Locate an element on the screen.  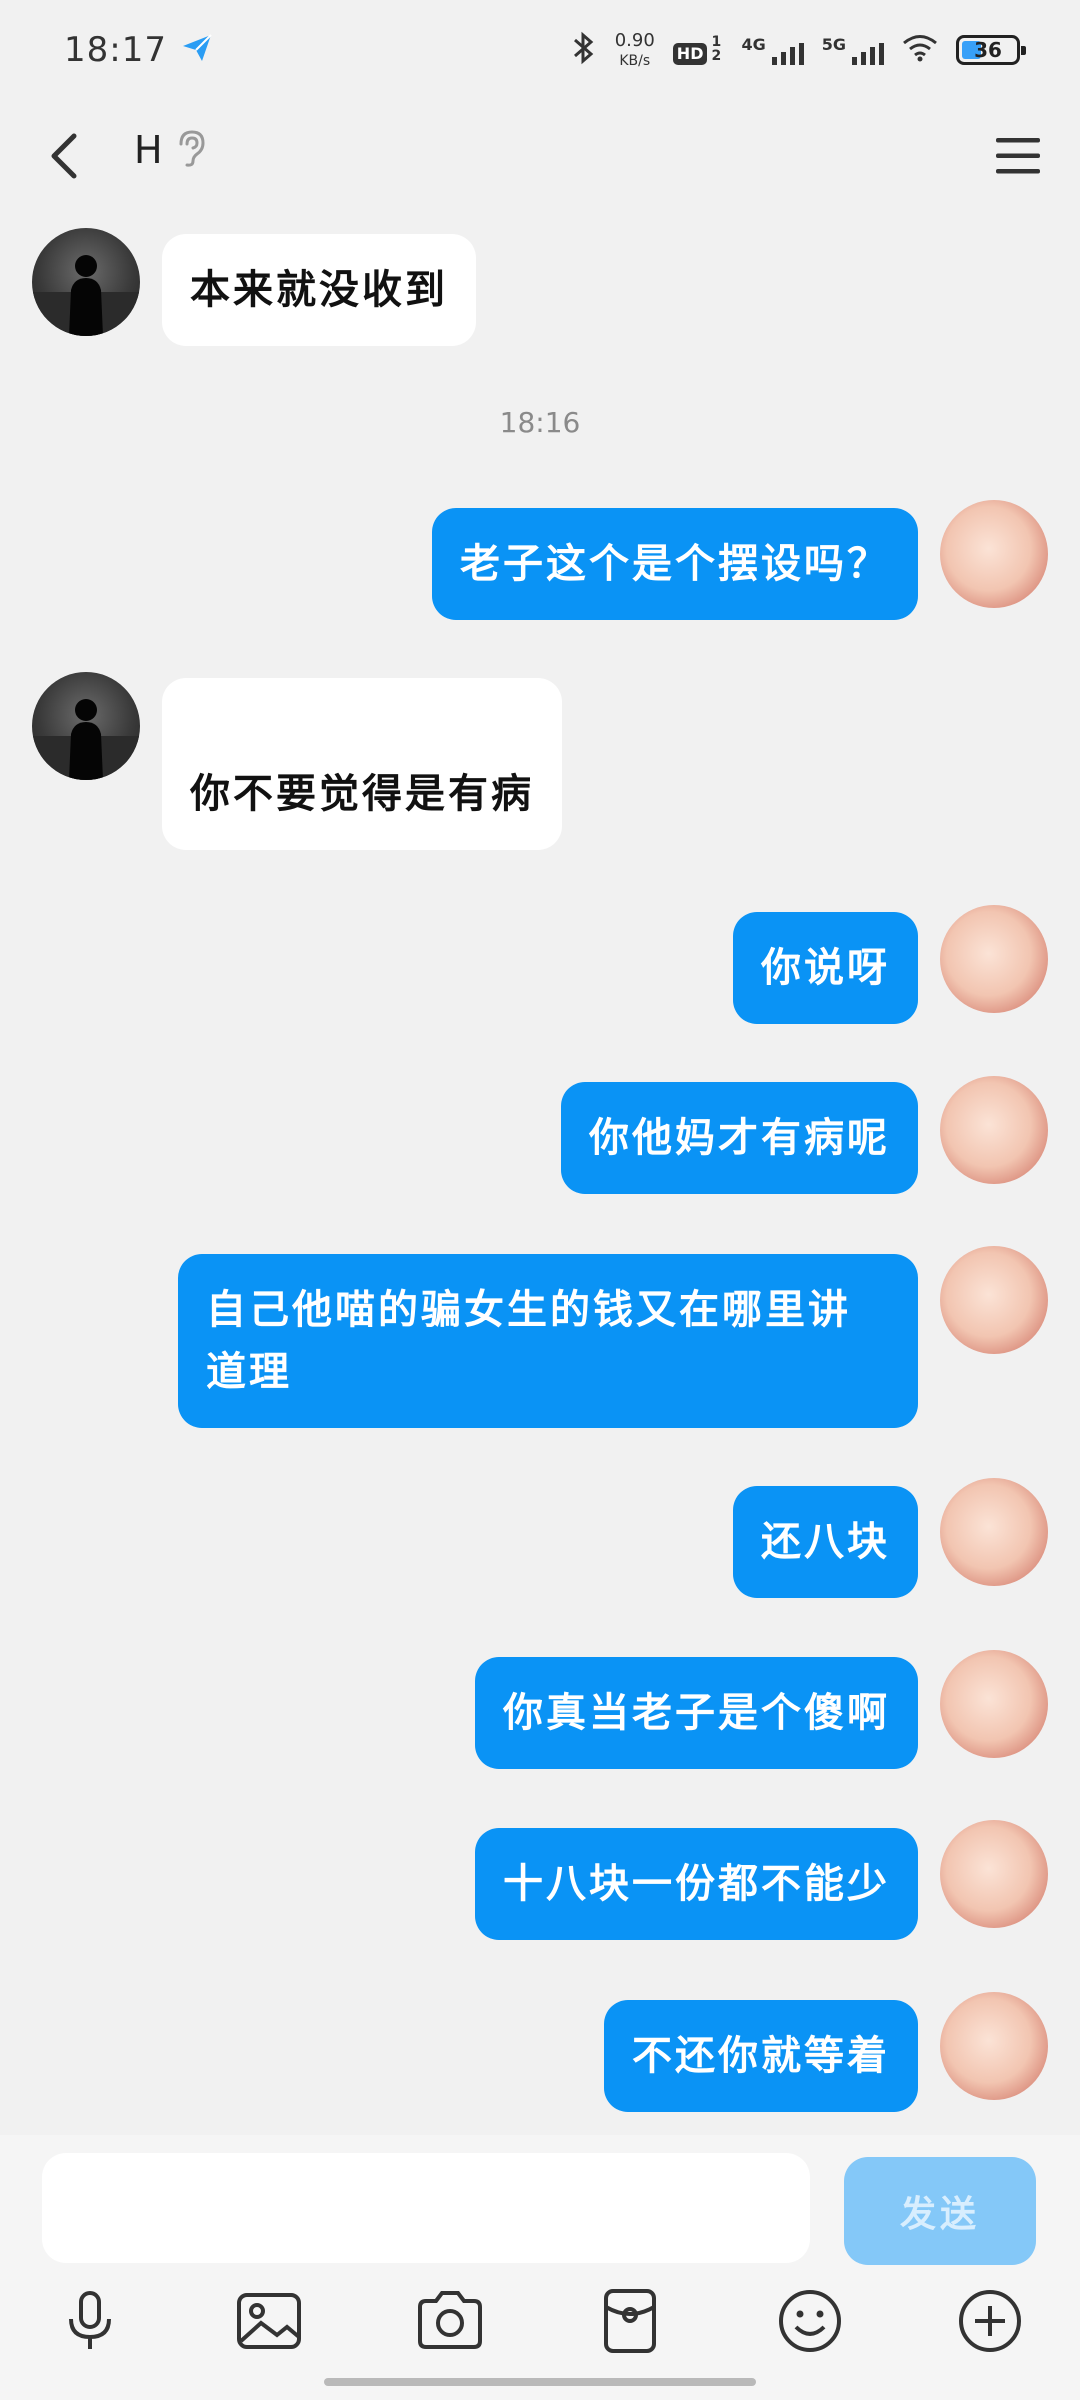
message-bubble-outgoing: 不还你就等着 is located at coordinates (761, 2056).